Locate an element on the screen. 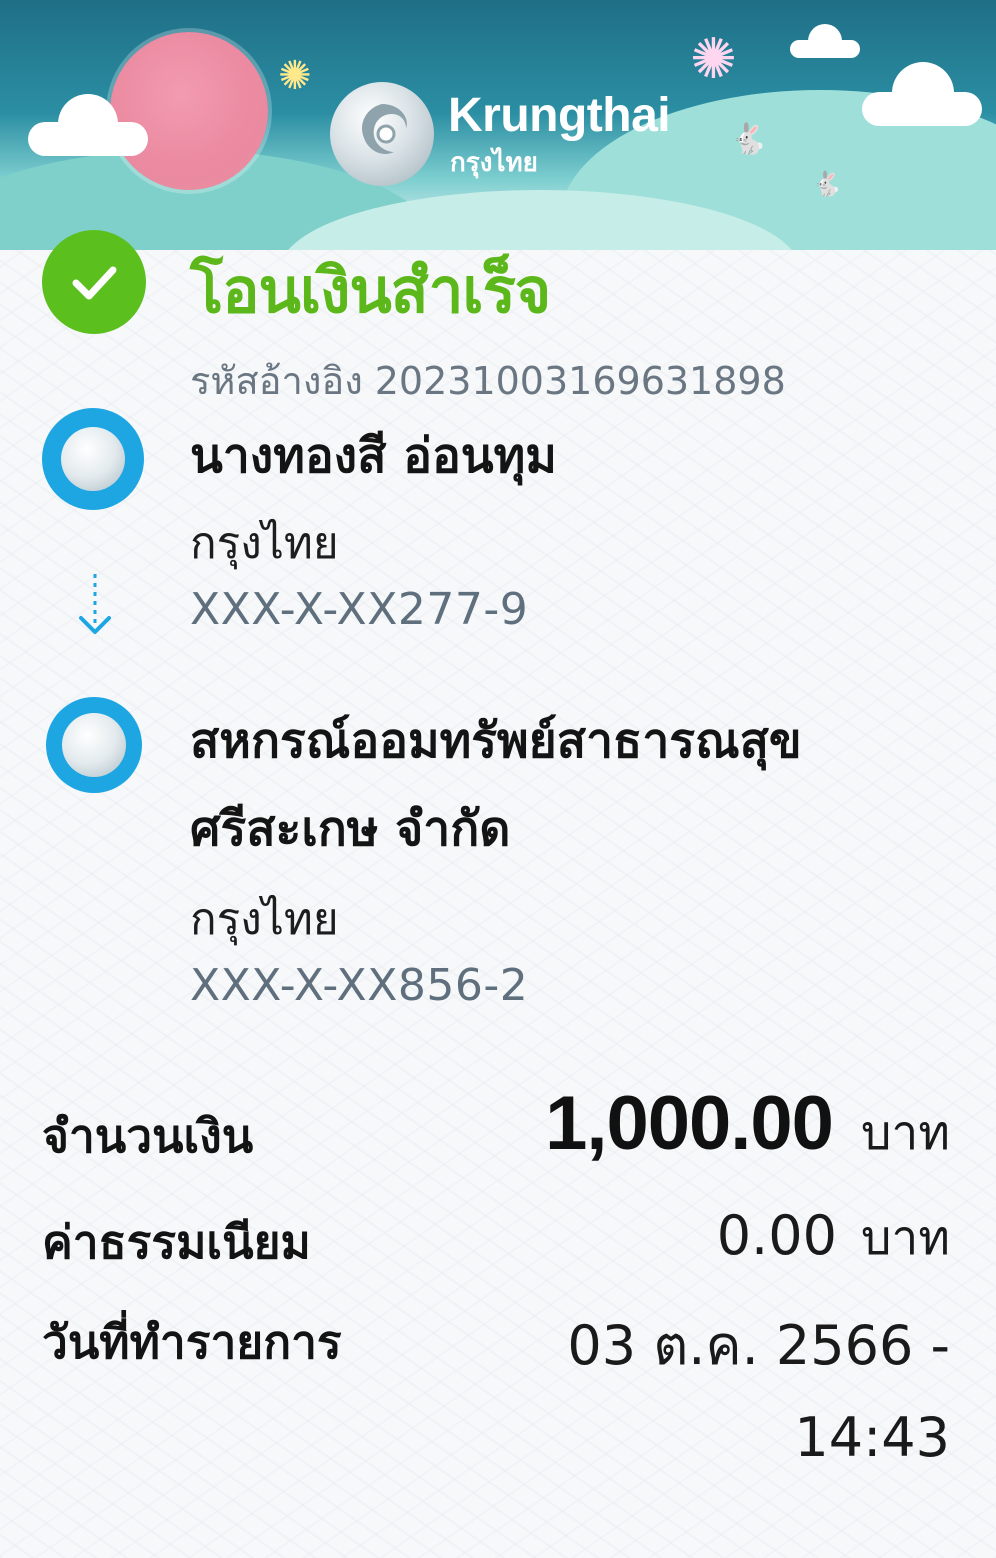 Image resolution: width=996 pixels, height=1558 pixels. receiver-name: สหกรณ์ออมทรัพย์สาธารณสุขศรีสะเกษ จำกัด is located at coordinates (496, 785).